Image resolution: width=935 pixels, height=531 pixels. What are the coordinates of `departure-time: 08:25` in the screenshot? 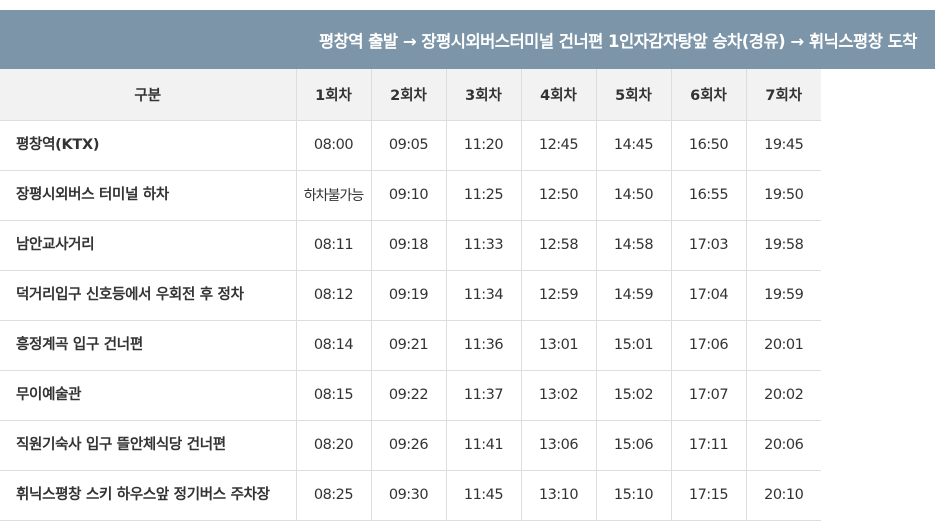 It's located at (333, 495).